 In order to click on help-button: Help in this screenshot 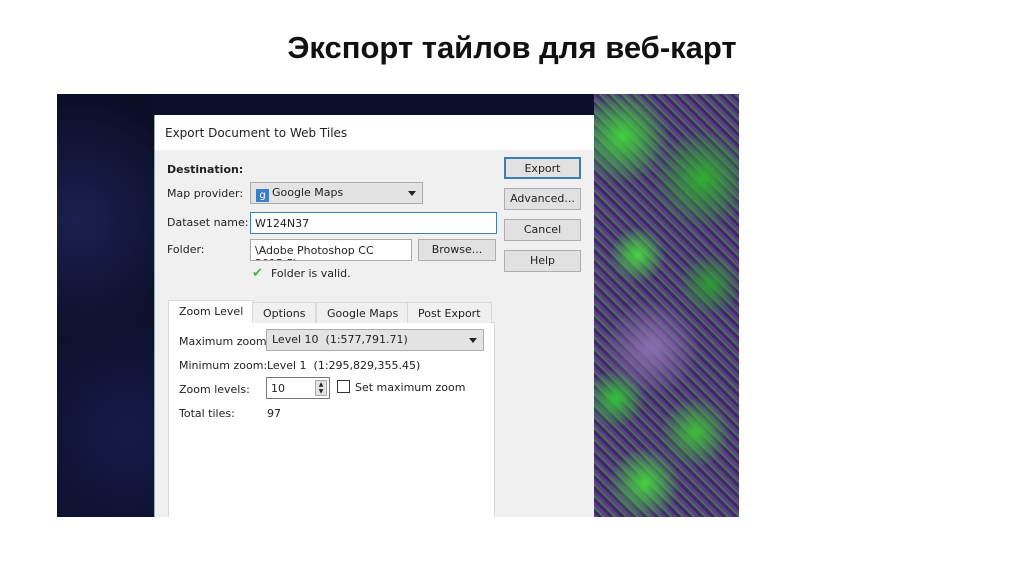, I will do `click(542, 261)`.